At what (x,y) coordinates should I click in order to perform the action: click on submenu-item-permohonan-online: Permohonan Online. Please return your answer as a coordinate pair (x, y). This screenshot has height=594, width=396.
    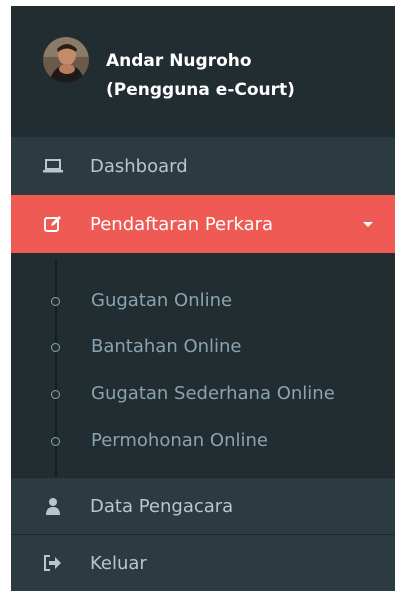
    Looking at the image, I should click on (203, 442).